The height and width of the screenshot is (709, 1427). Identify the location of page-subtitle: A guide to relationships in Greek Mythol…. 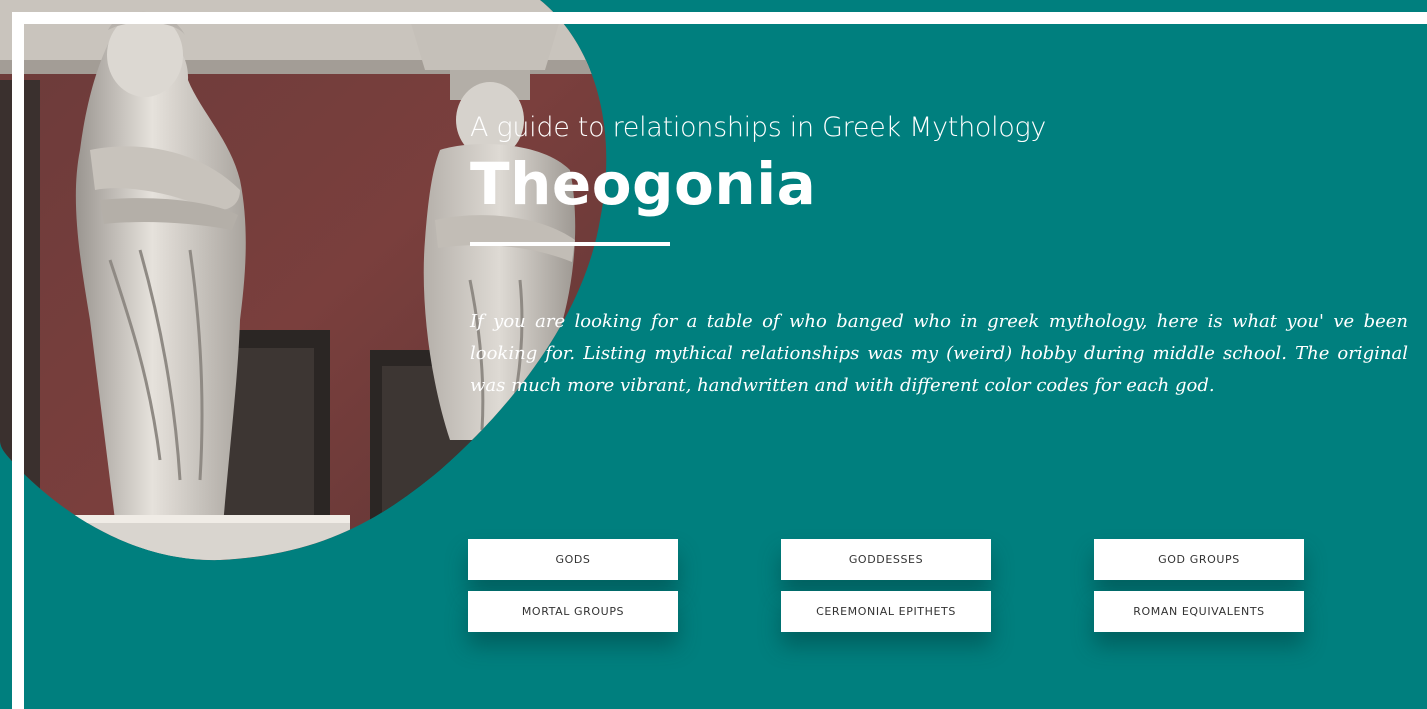
(758, 127).